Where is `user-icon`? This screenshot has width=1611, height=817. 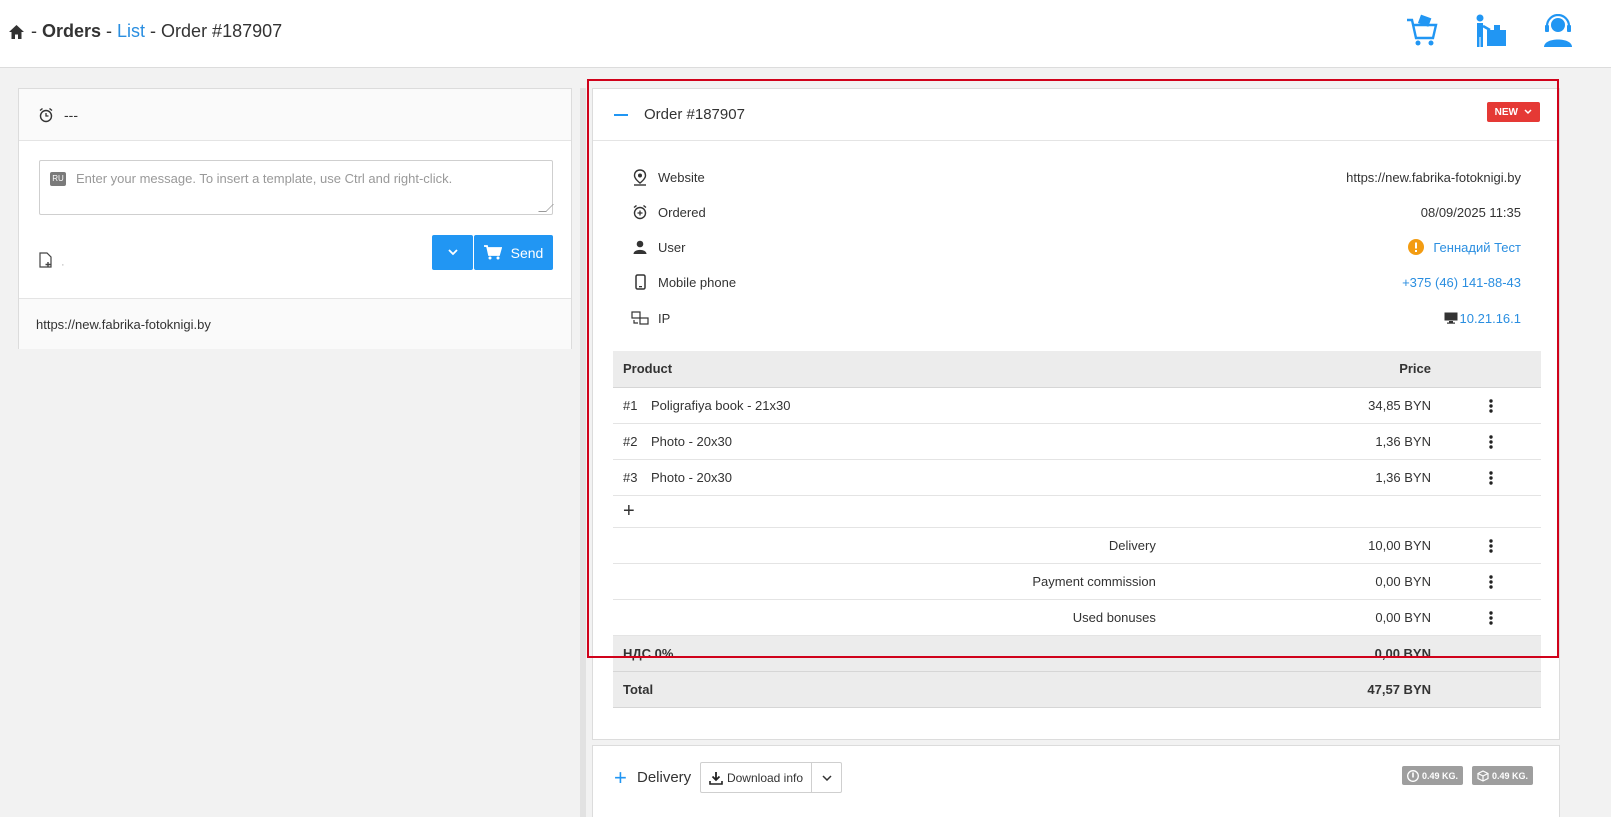 user-icon is located at coordinates (640, 247).